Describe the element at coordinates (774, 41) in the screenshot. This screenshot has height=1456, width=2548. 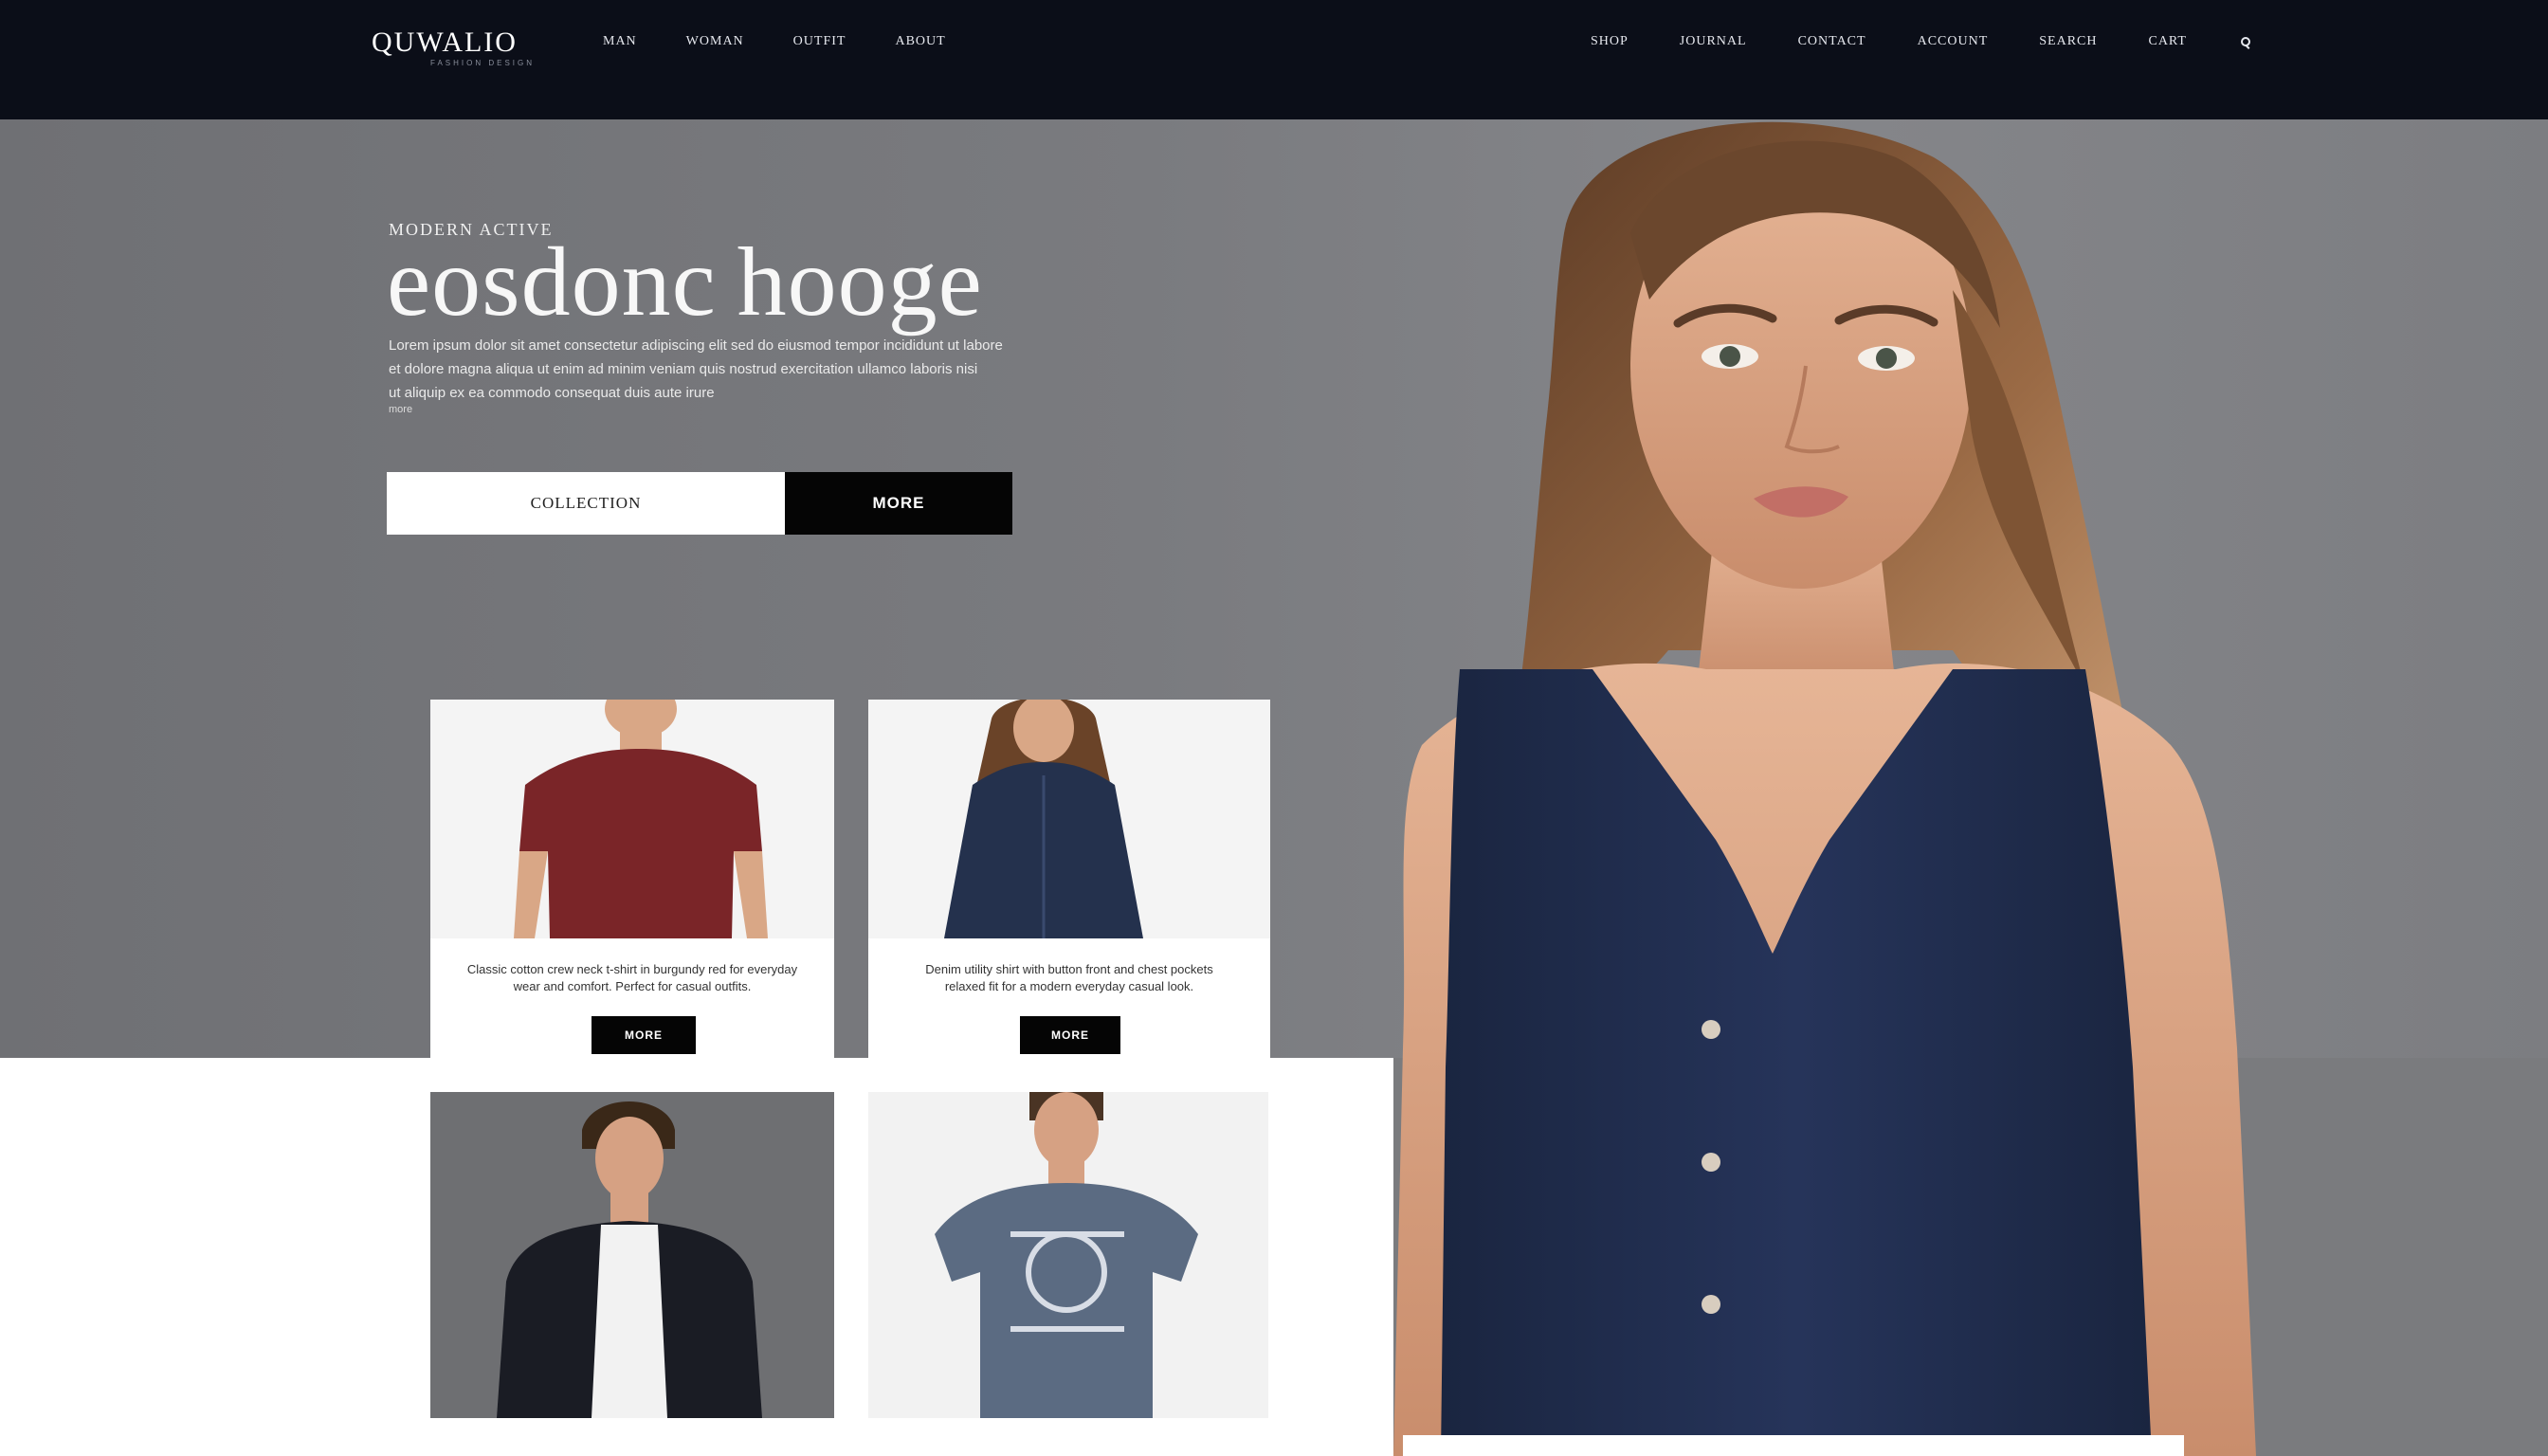
I see `primary-nav: MAN WOMAN OUTFIT ABOUT` at that location.